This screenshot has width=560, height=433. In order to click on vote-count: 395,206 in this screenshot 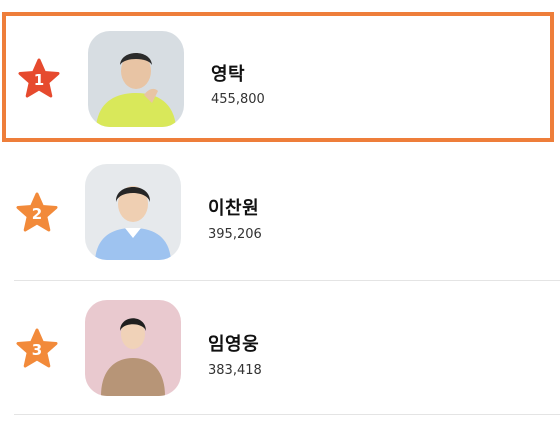, I will do `click(235, 234)`.